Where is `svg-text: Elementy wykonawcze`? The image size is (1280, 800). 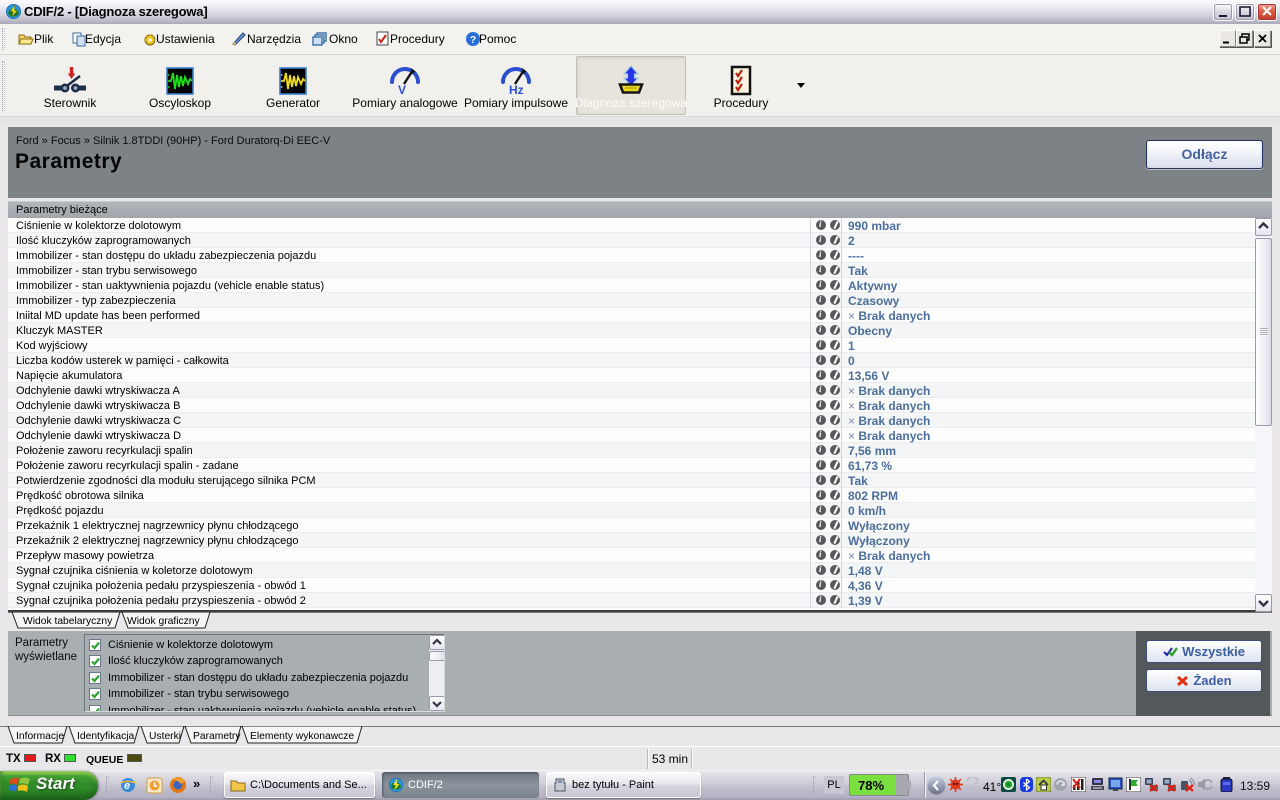
svg-text: Elementy wykonawcze is located at coordinates (302, 736).